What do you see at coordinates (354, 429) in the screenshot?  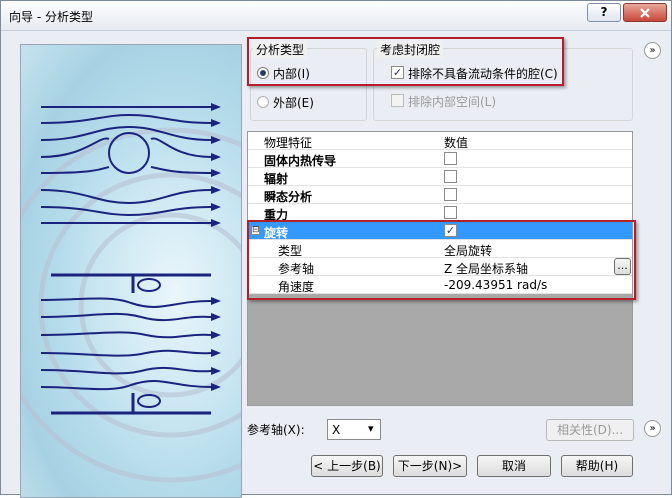 I see `reference-axis-select: X ▾` at bounding box center [354, 429].